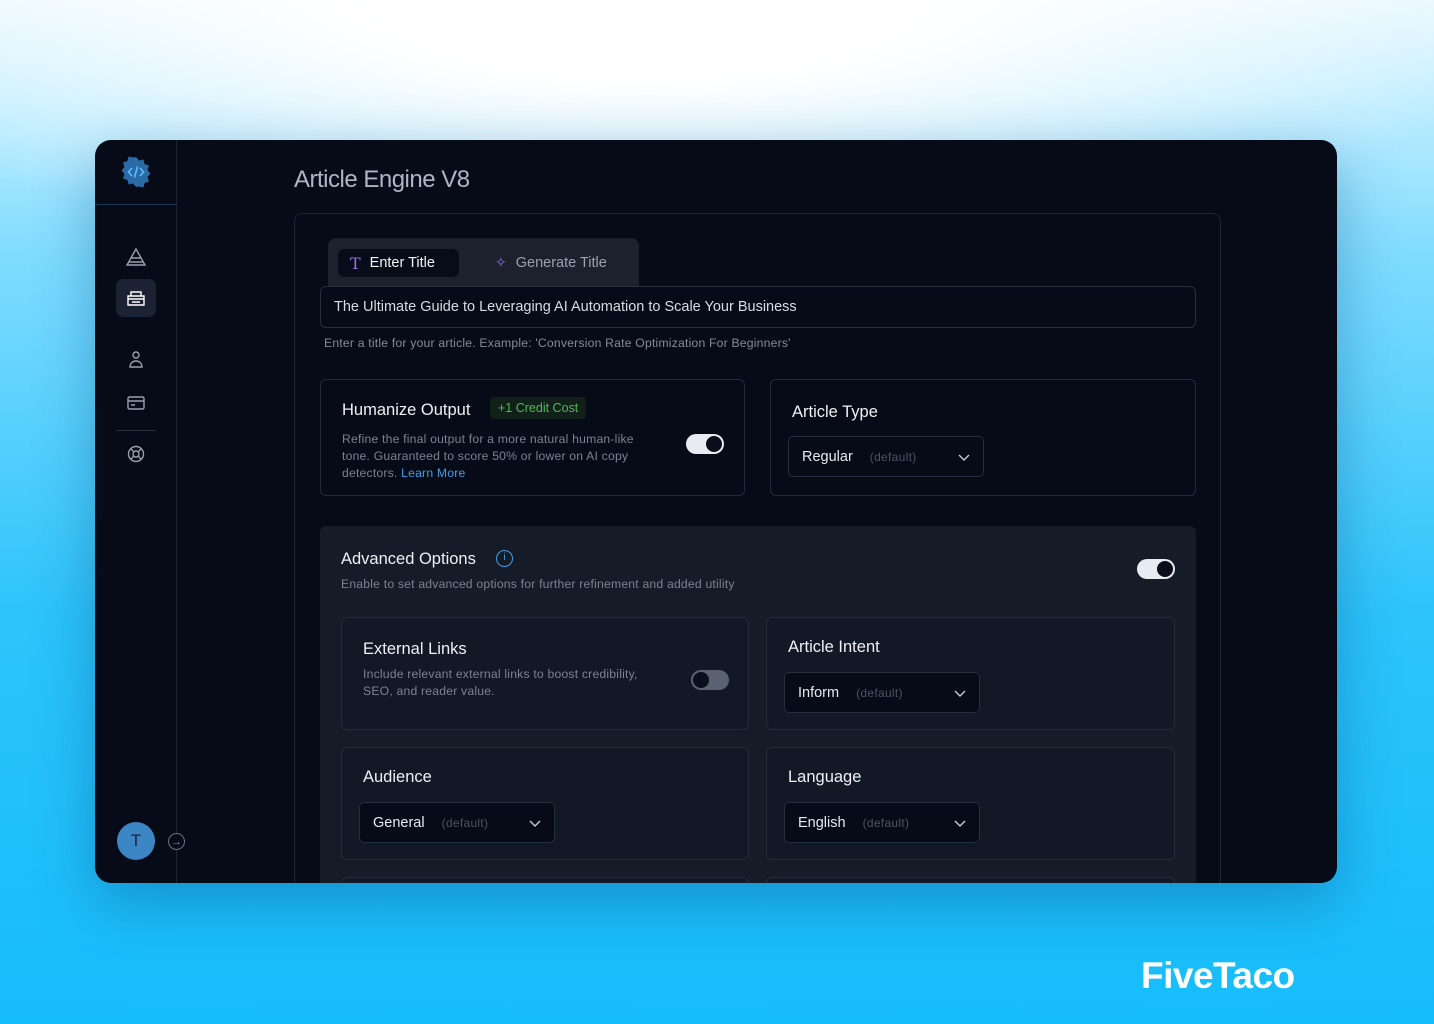 This screenshot has width=1434, height=1024. Describe the element at coordinates (136, 511) in the screenshot. I see `sidebar: T` at that location.